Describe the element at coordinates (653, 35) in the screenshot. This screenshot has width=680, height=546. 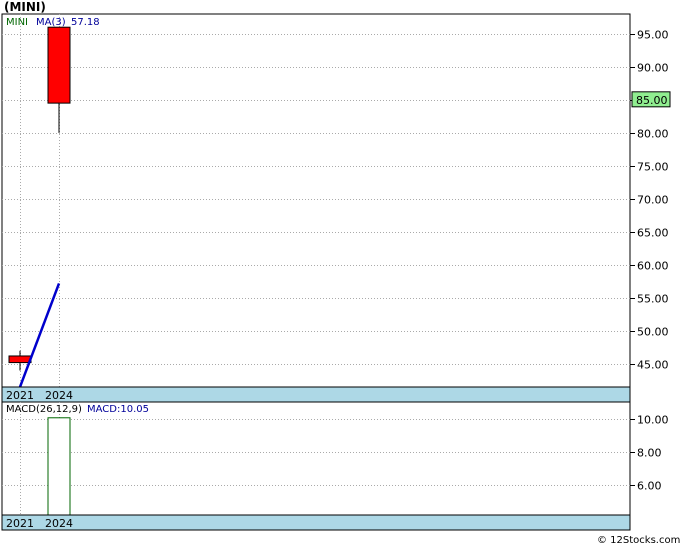
I see `price-tick-label: 95.00` at that location.